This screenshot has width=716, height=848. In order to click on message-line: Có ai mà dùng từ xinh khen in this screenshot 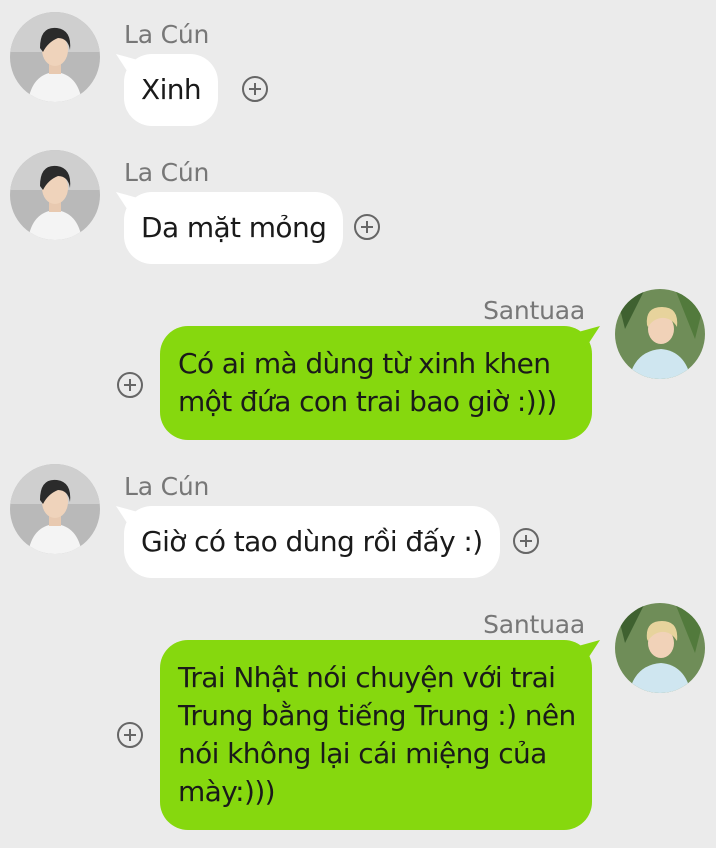, I will do `click(364, 363)`.